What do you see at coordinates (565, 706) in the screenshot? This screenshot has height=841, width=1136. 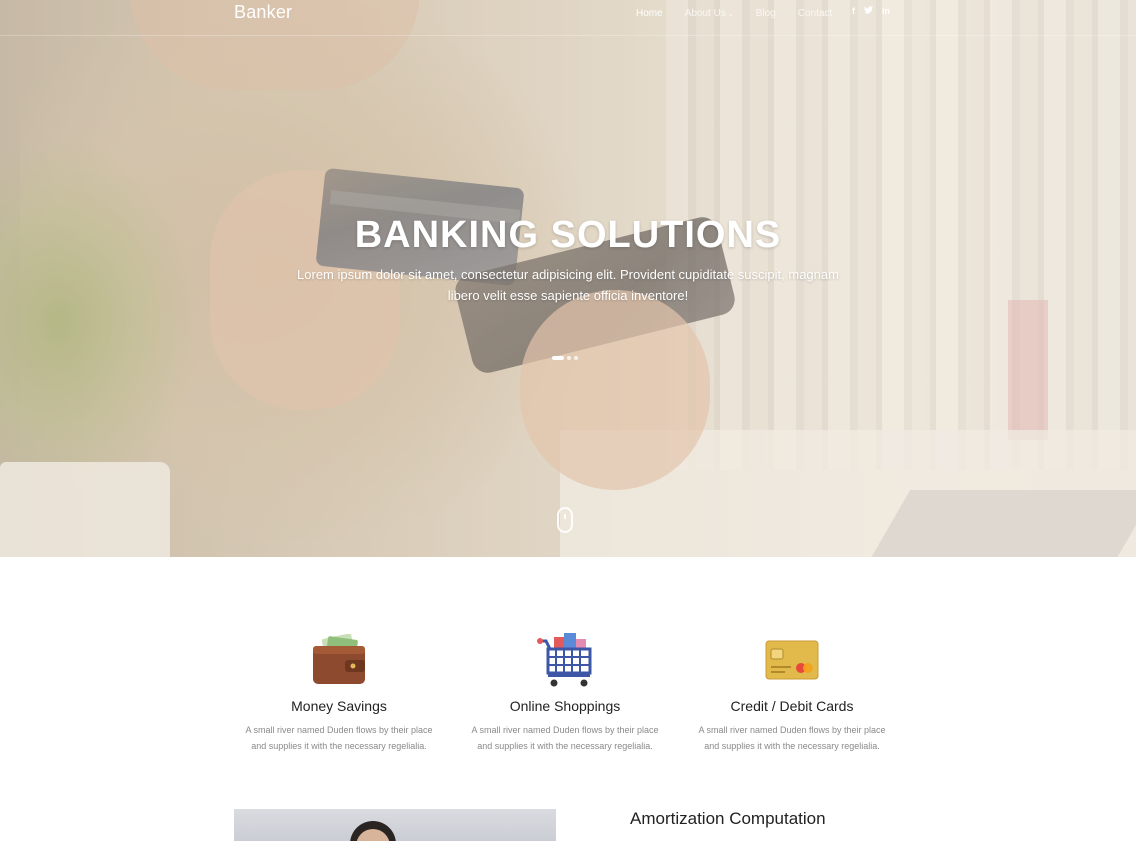 I see `feature-title: Online Shoppings` at bounding box center [565, 706].